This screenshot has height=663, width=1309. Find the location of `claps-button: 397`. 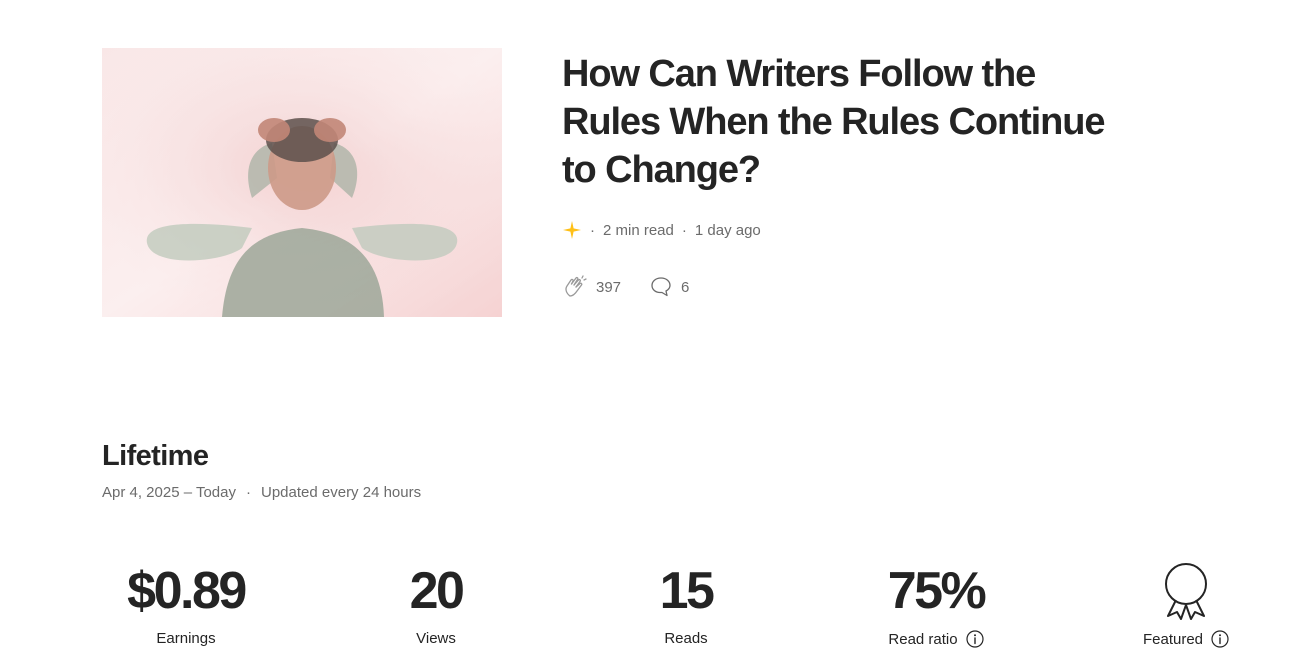

claps-button: 397 is located at coordinates (591, 287).